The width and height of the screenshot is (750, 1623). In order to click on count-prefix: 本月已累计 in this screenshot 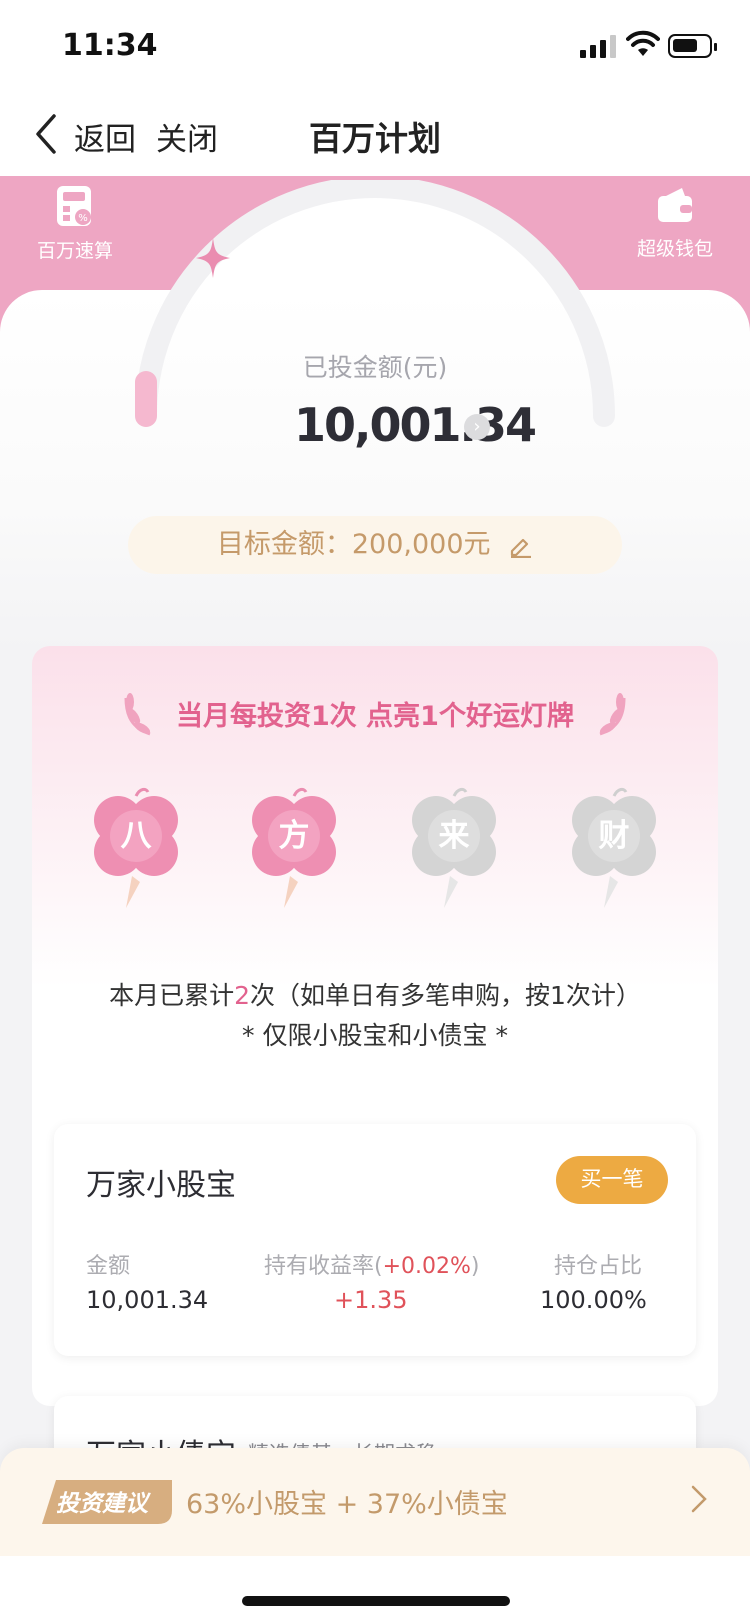, I will do `click(172, 995)`.